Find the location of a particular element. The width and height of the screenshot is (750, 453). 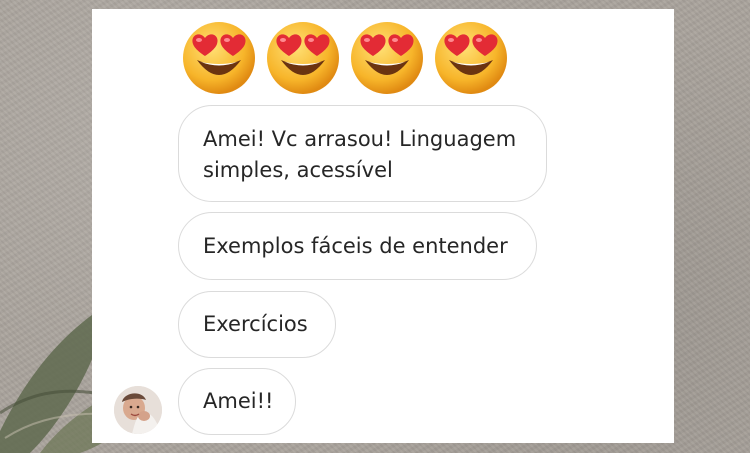

message-bubble: Exercícios is located at coordinates (257, 324).